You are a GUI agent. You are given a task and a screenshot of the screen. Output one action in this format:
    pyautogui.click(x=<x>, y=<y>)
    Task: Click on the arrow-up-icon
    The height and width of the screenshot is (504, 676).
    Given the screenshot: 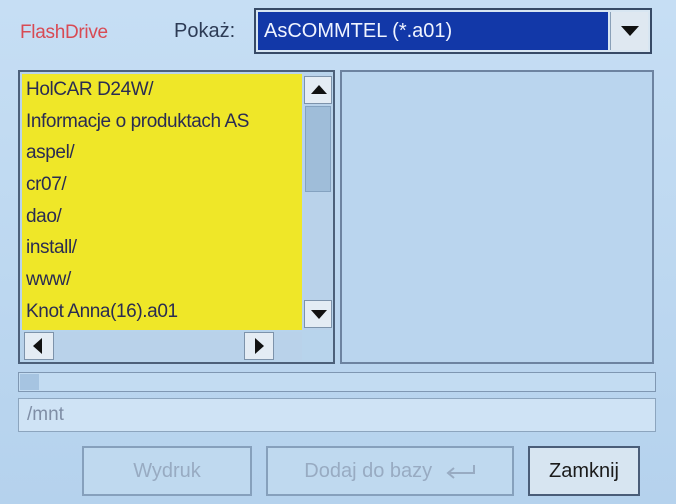 What is the action you would take?
    pyautogui.click(x=318, y=90)
    